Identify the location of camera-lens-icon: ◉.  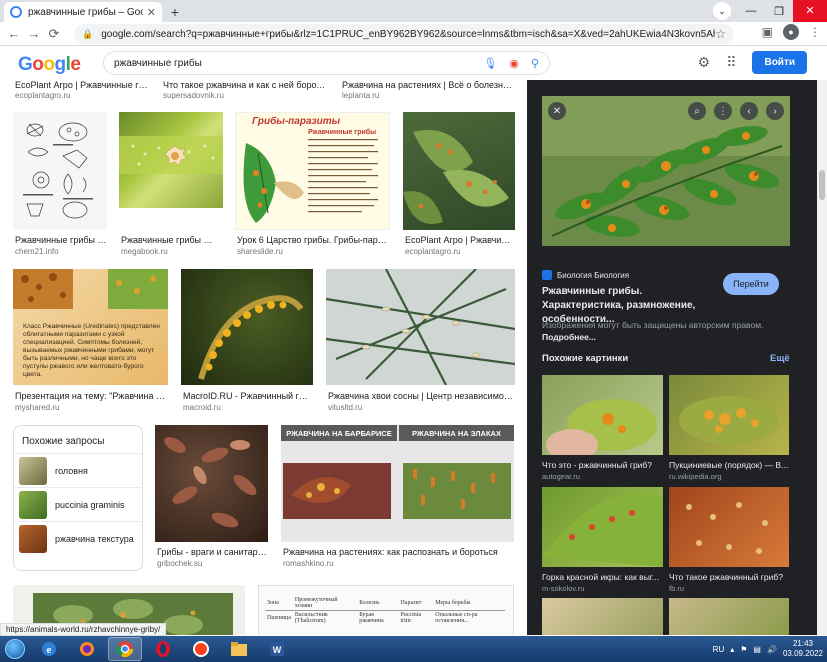
(514, 63).